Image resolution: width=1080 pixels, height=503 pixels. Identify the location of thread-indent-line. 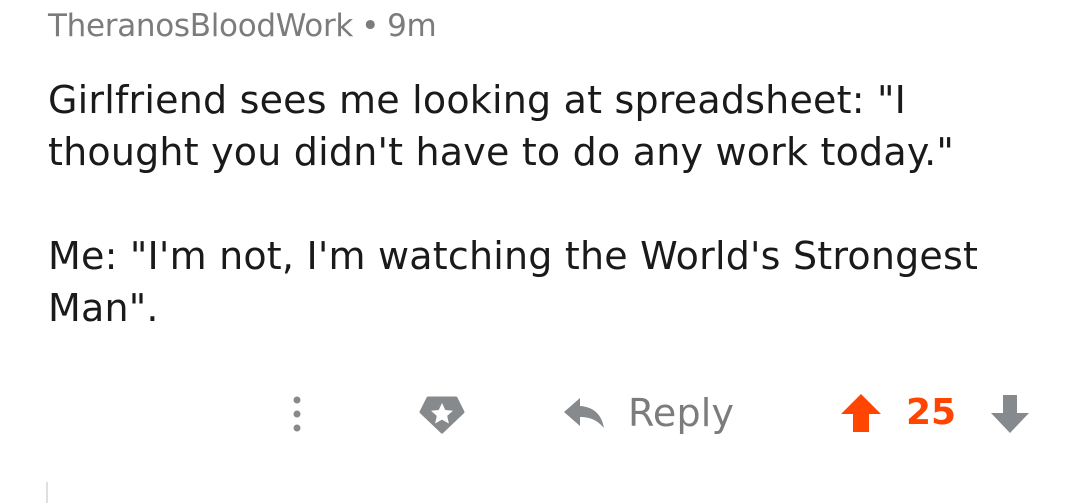
(47, 492).